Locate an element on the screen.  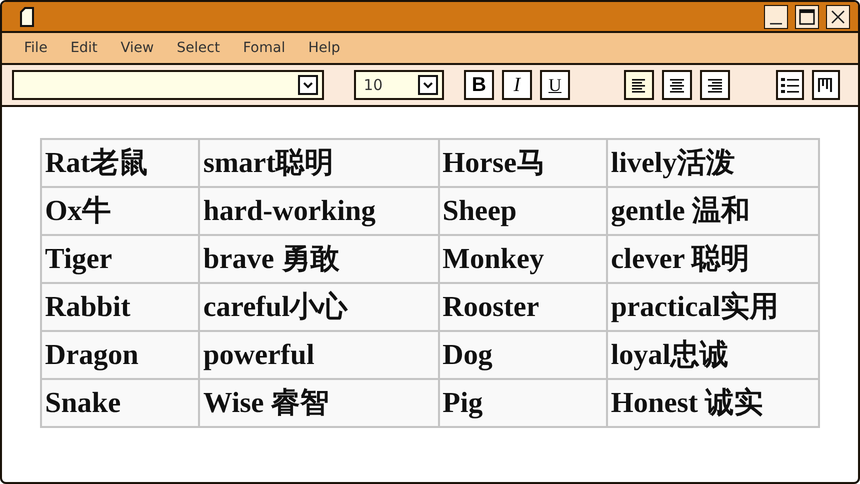
bold-button: B is located at coordinates (479, 85).